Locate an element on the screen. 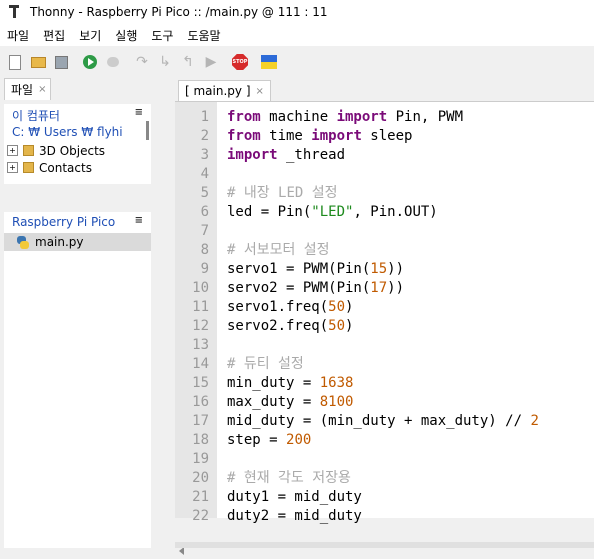 The image size is (594, 559). save-icon is located at coordinates (61, 62).